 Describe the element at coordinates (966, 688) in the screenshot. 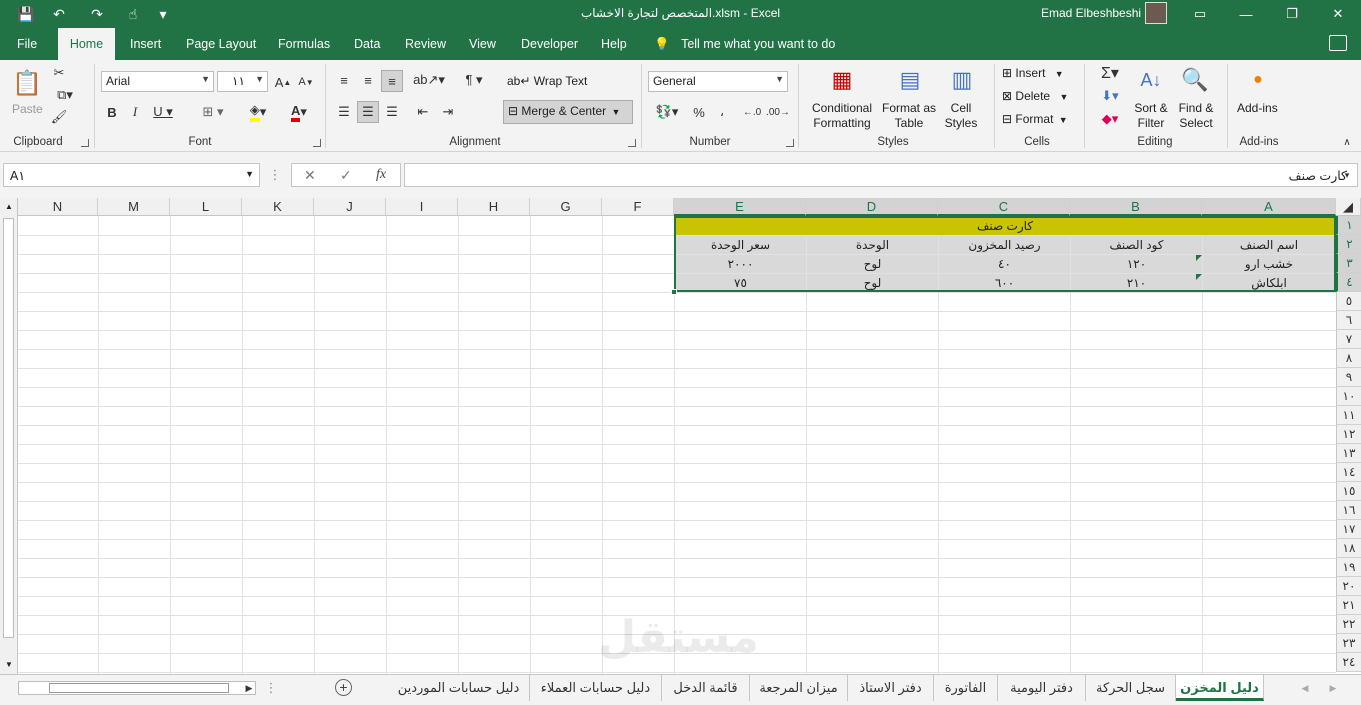

I see `sheet-tab: الفاتورة` at that location.